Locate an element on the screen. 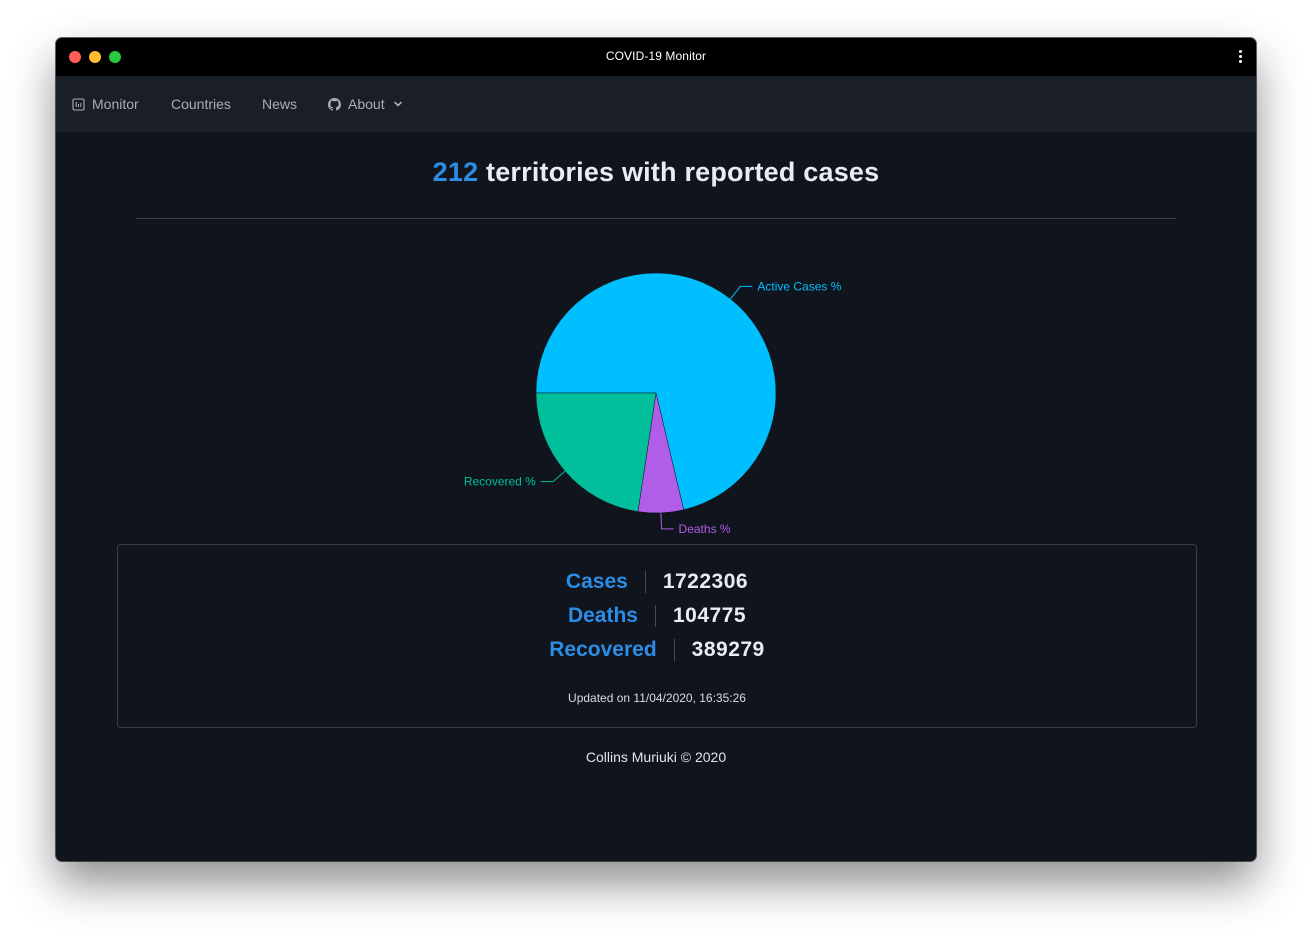 Image resolution: width=1312 pixels, height=936 pixels. stat-label-deaths: Deaths is located at coordinates (602, 615).